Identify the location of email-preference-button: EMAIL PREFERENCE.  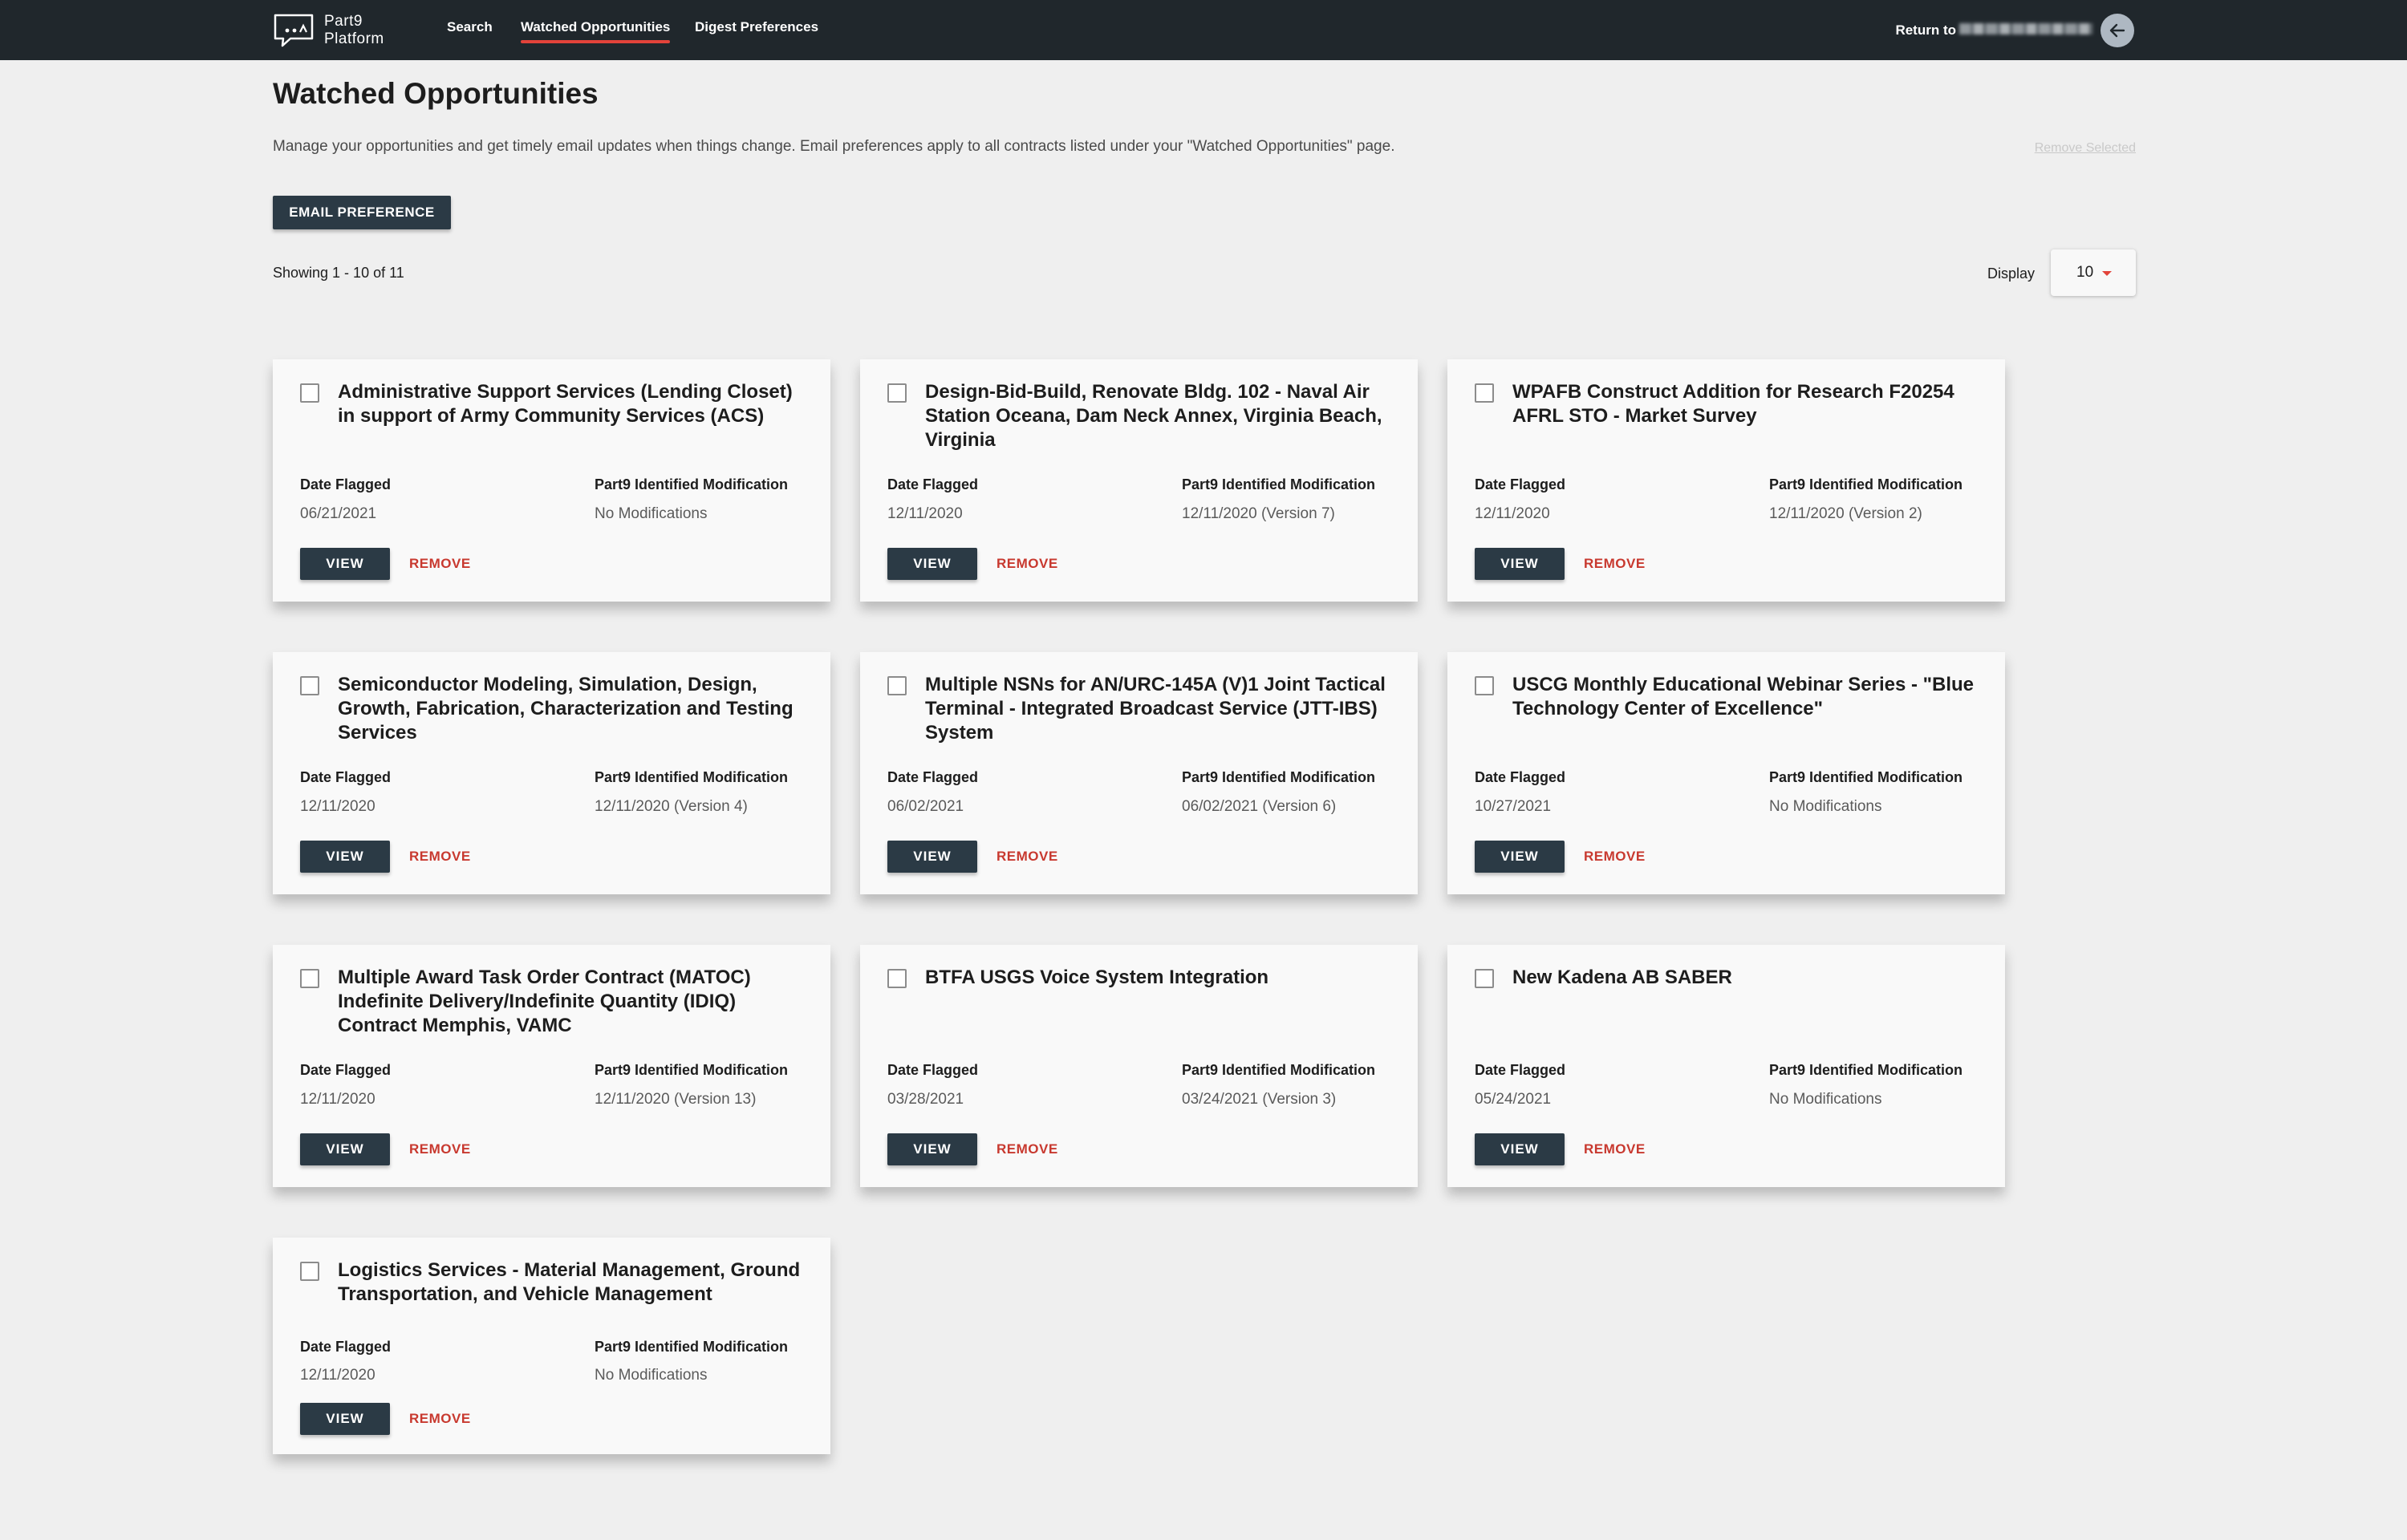
(362, 212).